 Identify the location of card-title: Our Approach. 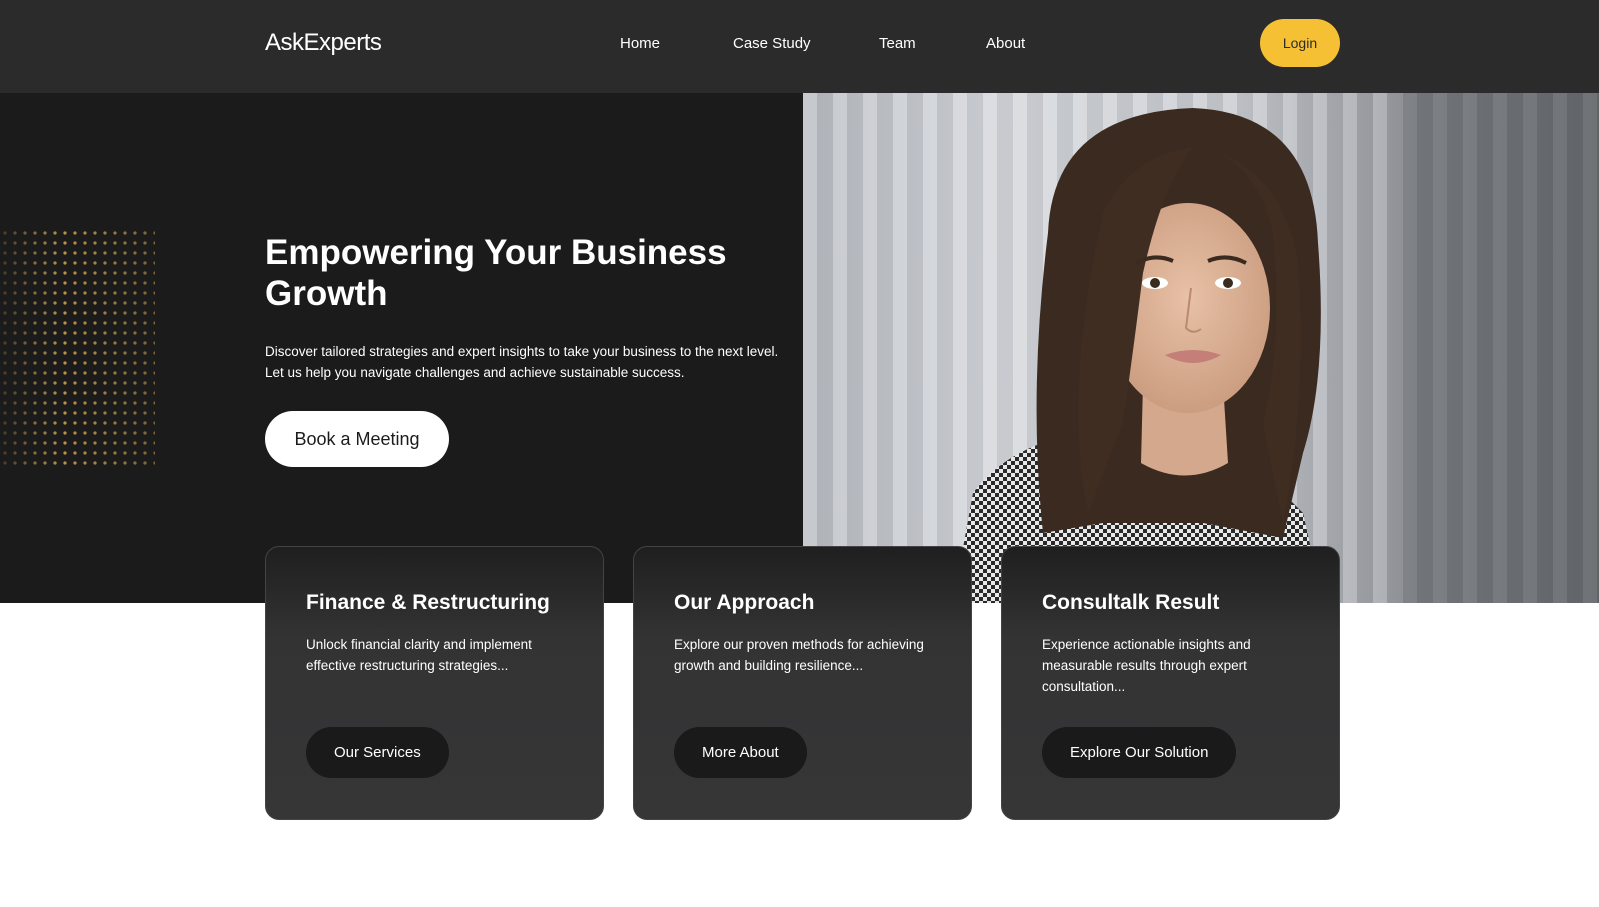
(744, 602).